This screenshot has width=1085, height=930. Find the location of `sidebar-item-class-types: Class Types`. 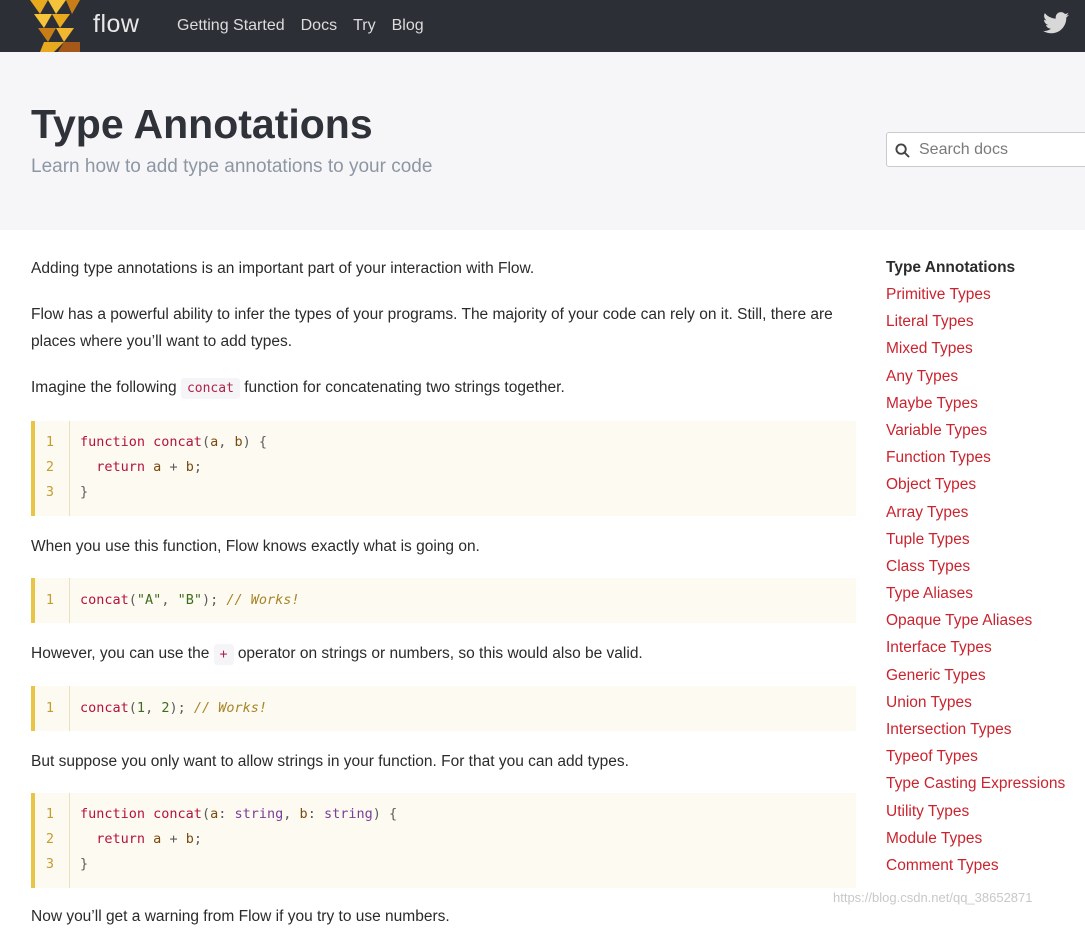

sidebar-item-class-types: Class Types is located at coordinates (985, 566).